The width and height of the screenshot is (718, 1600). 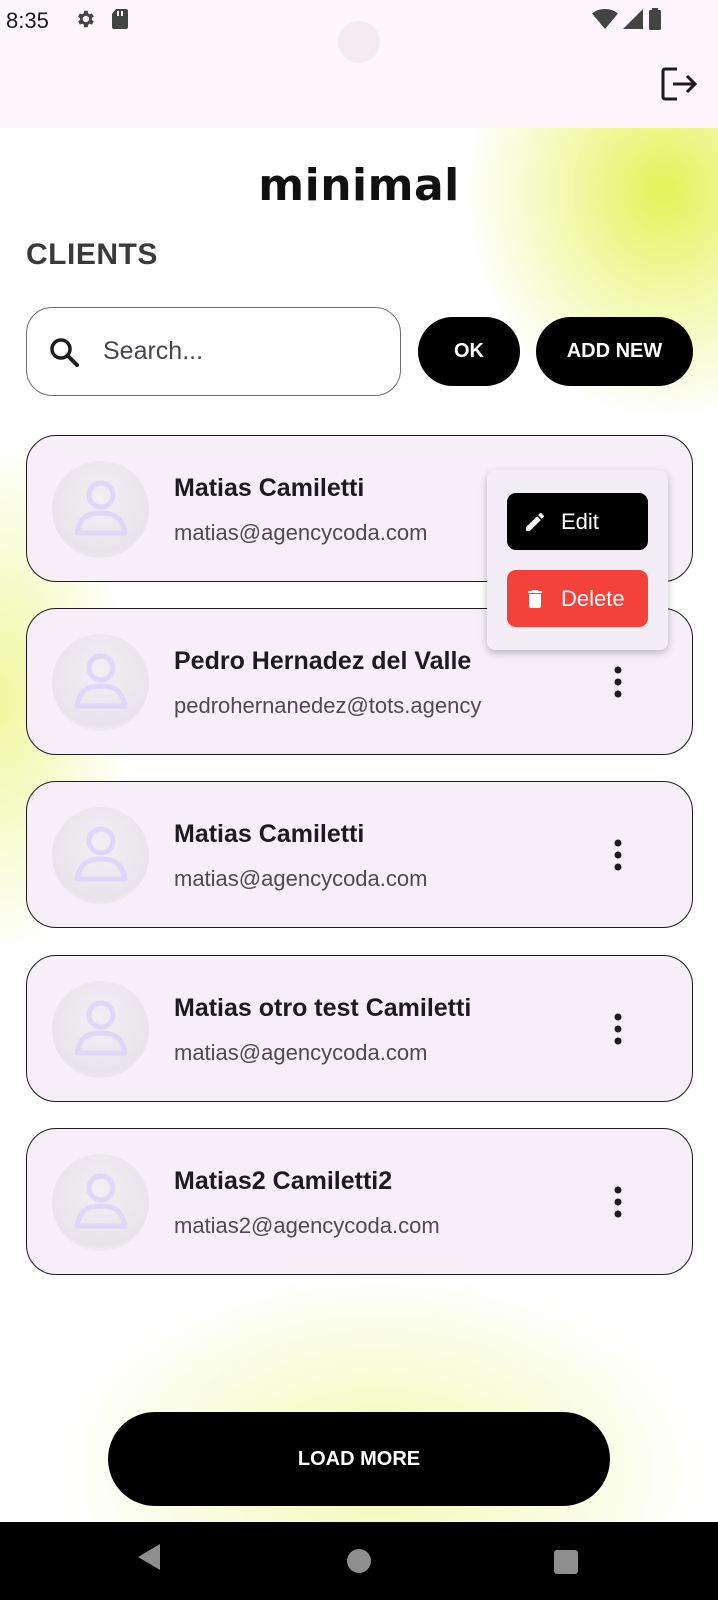 What do you see at coordinates (120, 19) in the screenshot?
I see `sd-card-icon` at bounding box center [120, 19].